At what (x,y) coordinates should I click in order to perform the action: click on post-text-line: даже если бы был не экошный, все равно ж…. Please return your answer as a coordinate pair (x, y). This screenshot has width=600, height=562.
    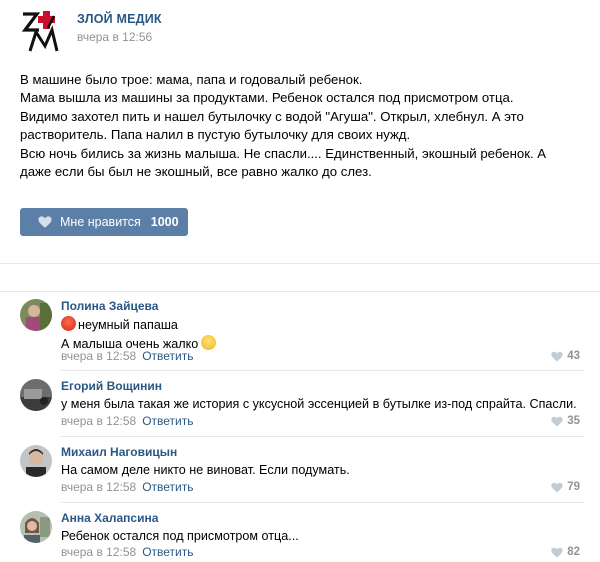
    Looking at the image, I should click on (196, 172).